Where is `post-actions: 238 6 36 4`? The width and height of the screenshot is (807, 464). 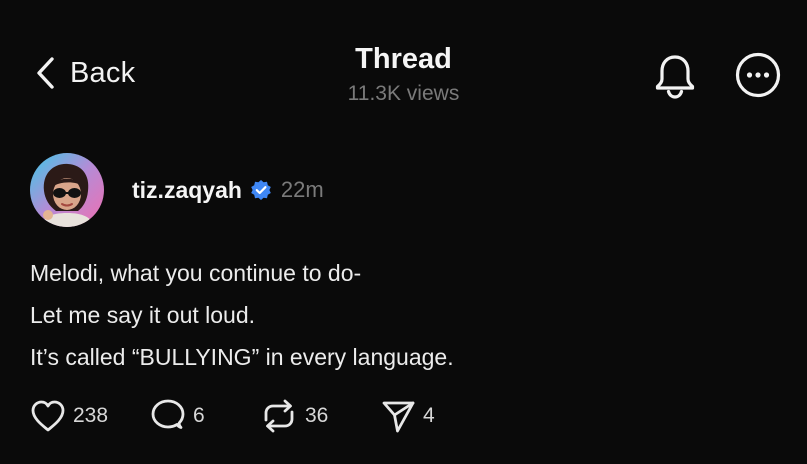
post-actions: 238 6 36 4 is located at coordinates (245, 416).